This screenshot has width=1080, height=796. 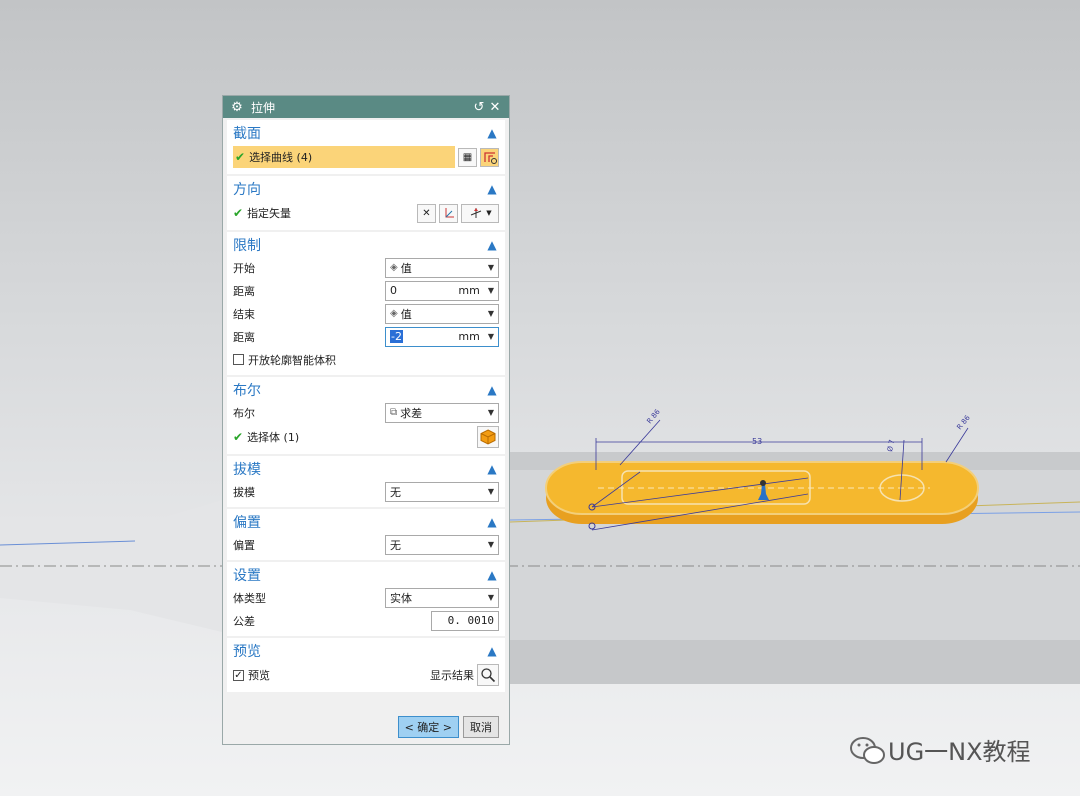 I want to click on settings-header: 设置 ▲, so click(x=366, y=575).